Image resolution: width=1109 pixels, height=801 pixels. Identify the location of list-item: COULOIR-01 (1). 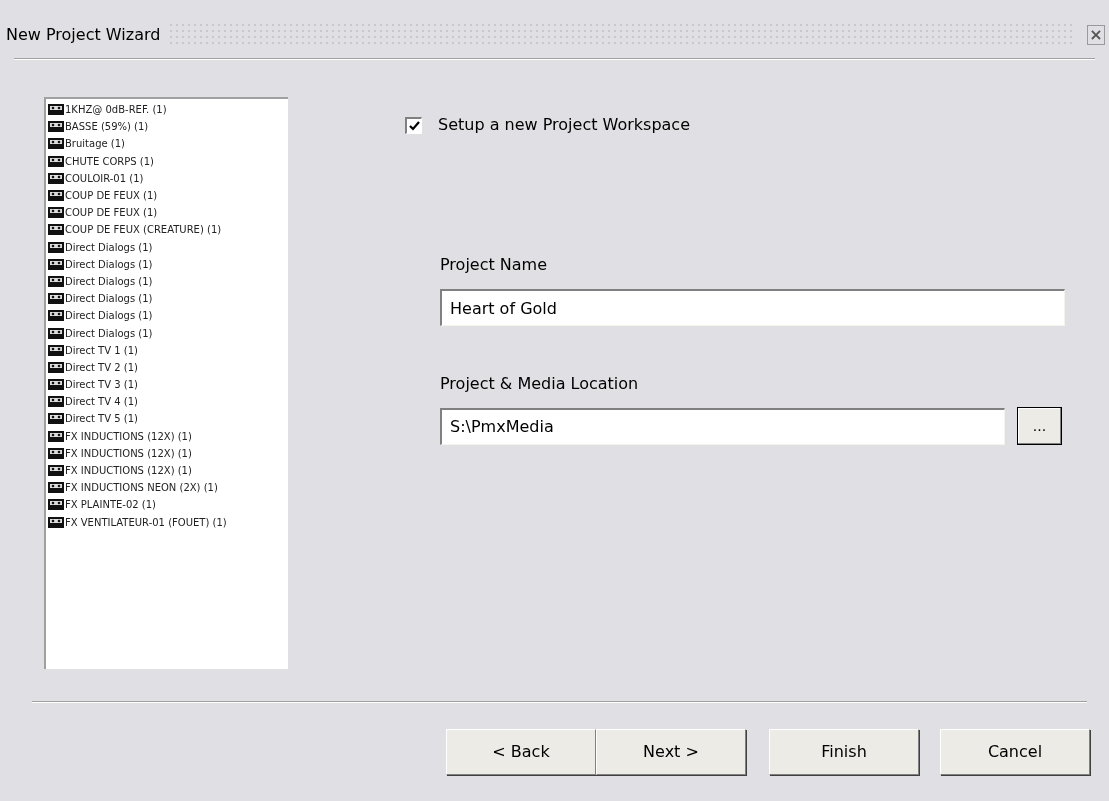
(167, 178).